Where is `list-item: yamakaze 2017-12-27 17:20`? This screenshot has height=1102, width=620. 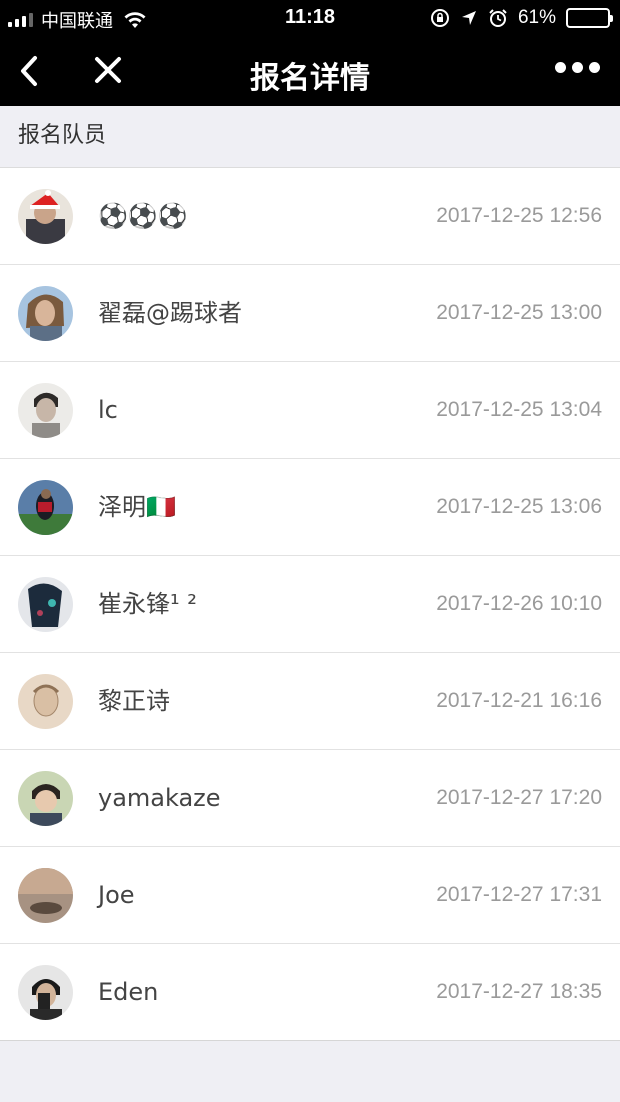 list-item: yamakaze 2017-12-27 17:20 is located at coordinates (310, 798).